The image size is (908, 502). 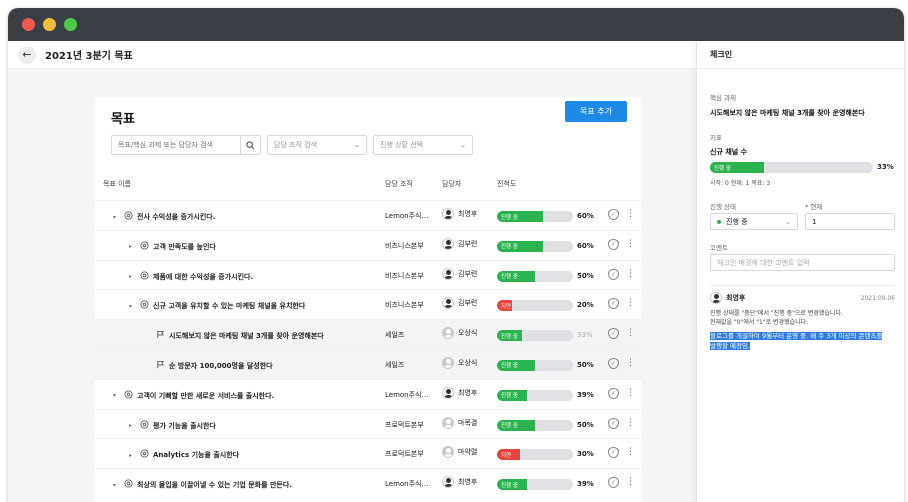 What do you see at coordinates (850, 221) in the screenshot?
I see `current-value-input: 1` at bounding box center [850, 221].